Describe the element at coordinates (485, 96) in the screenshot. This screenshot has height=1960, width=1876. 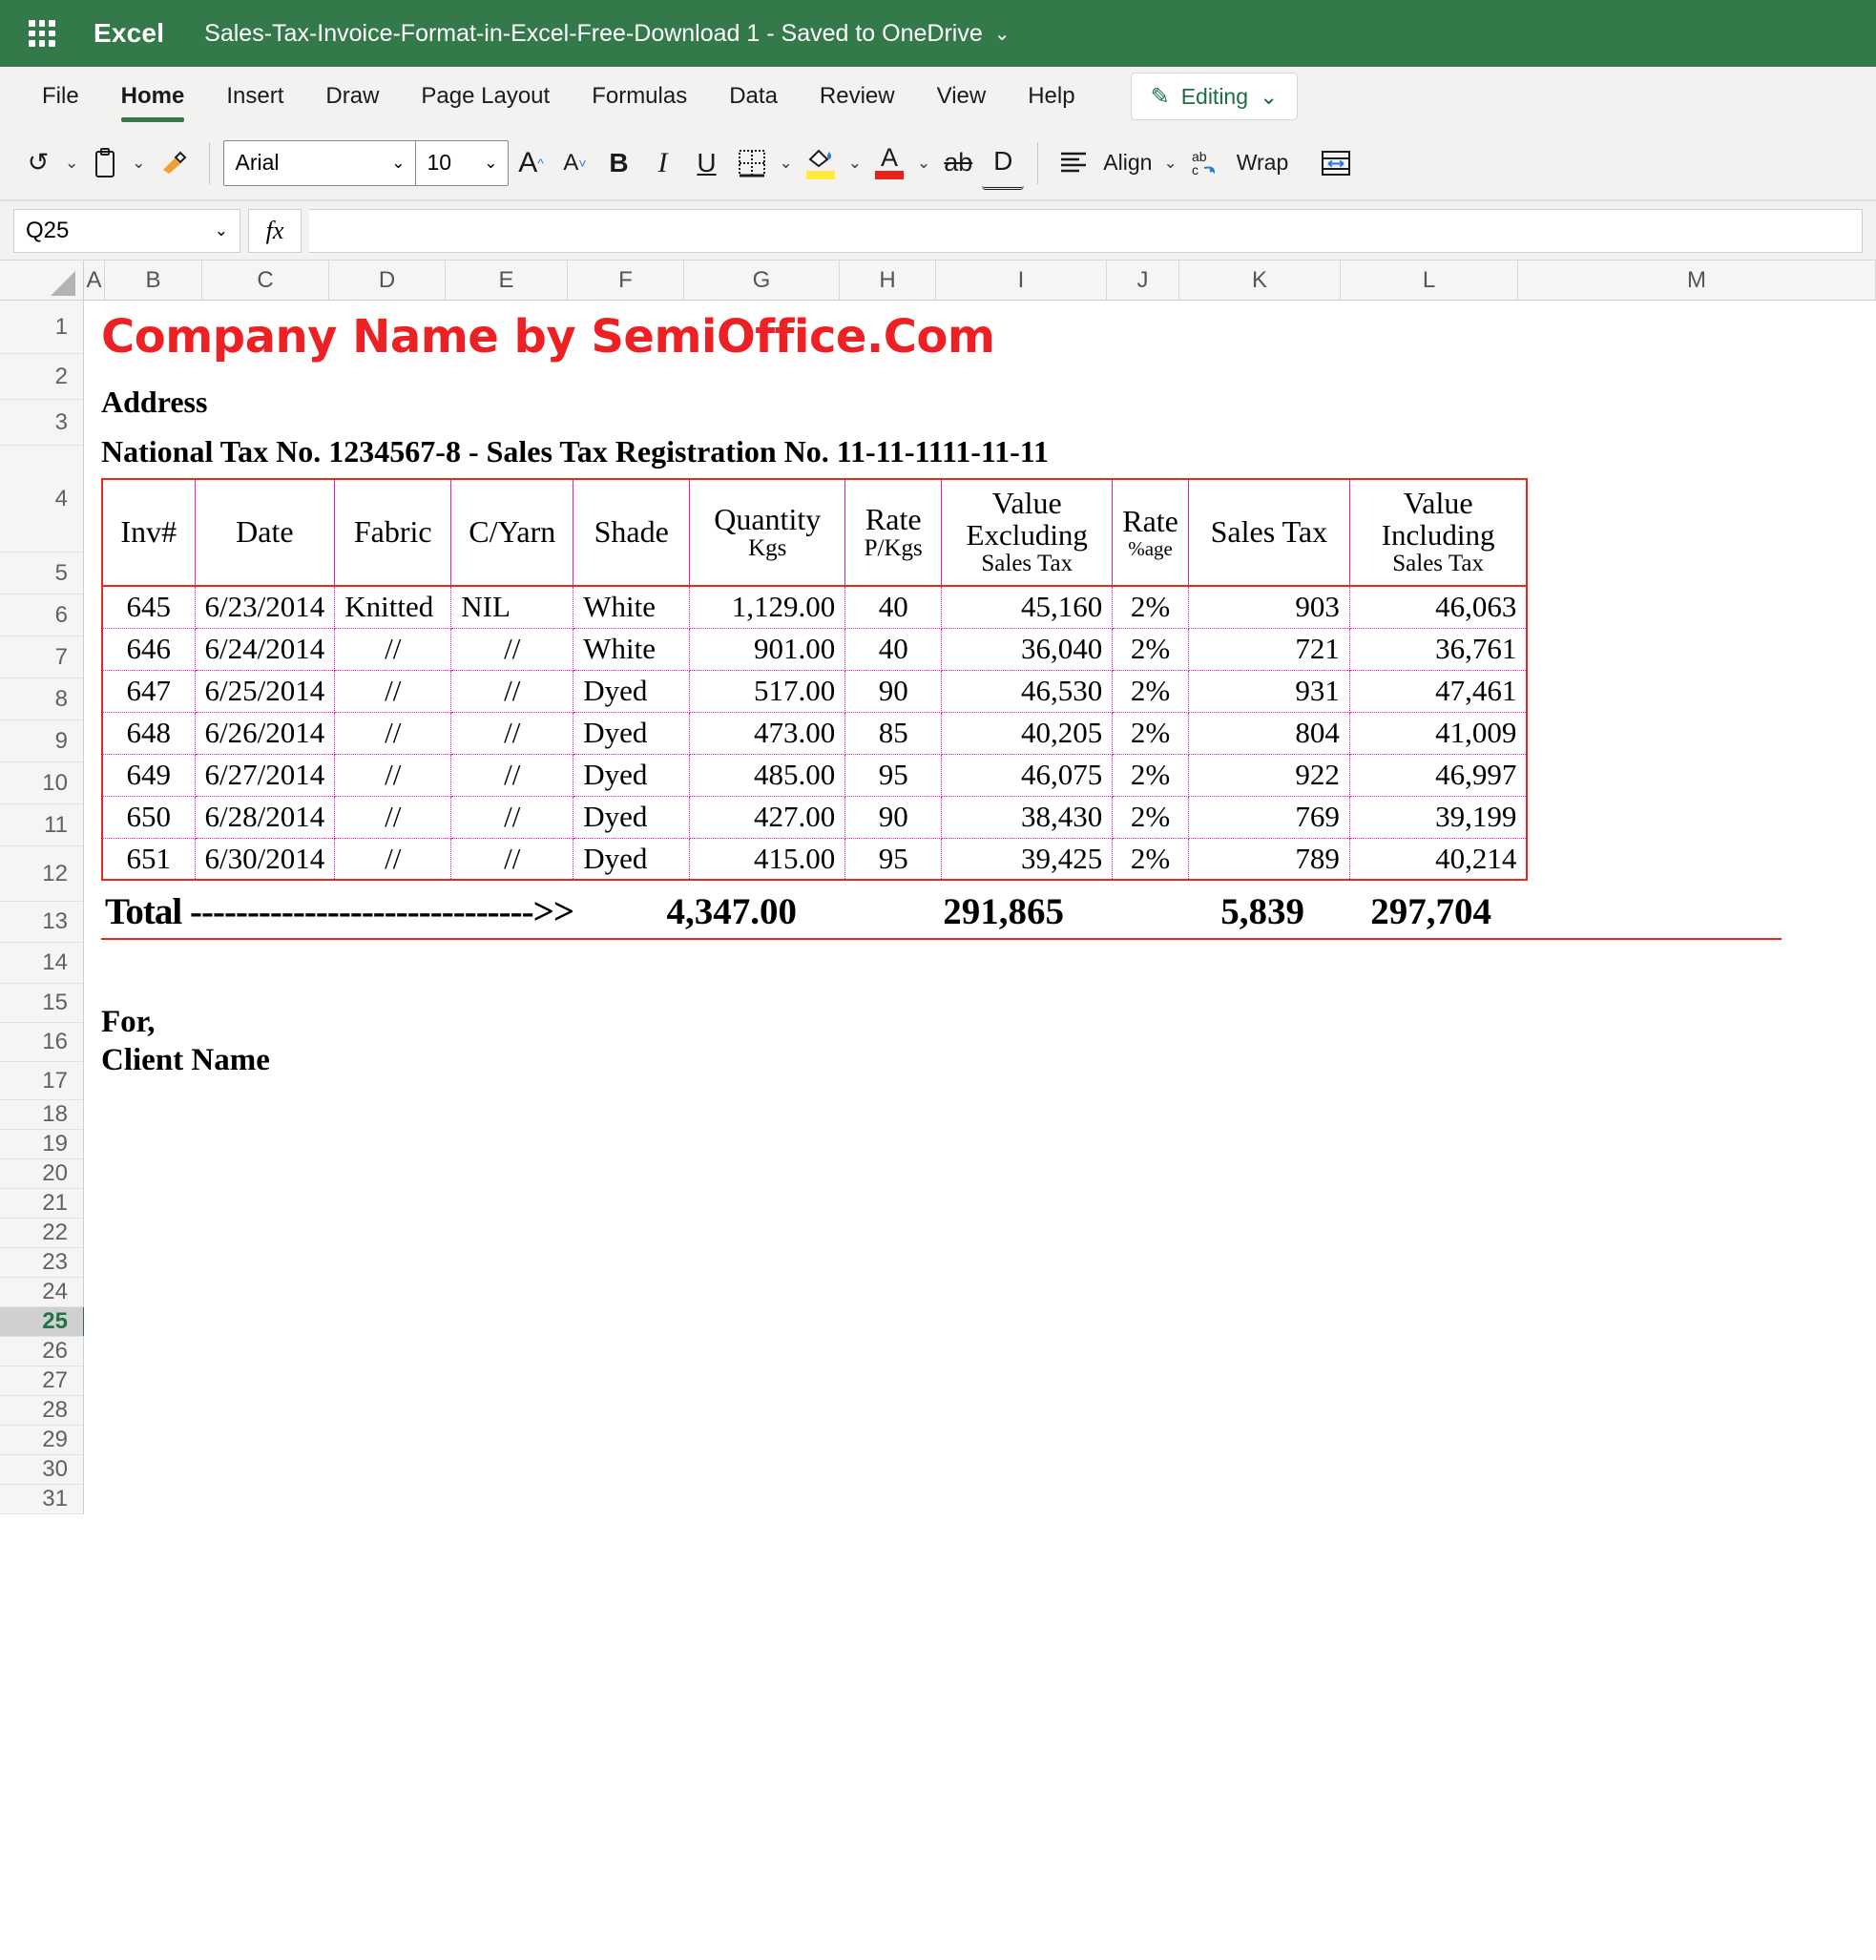
I see `tab-page-layout: Page Layout` at that location.